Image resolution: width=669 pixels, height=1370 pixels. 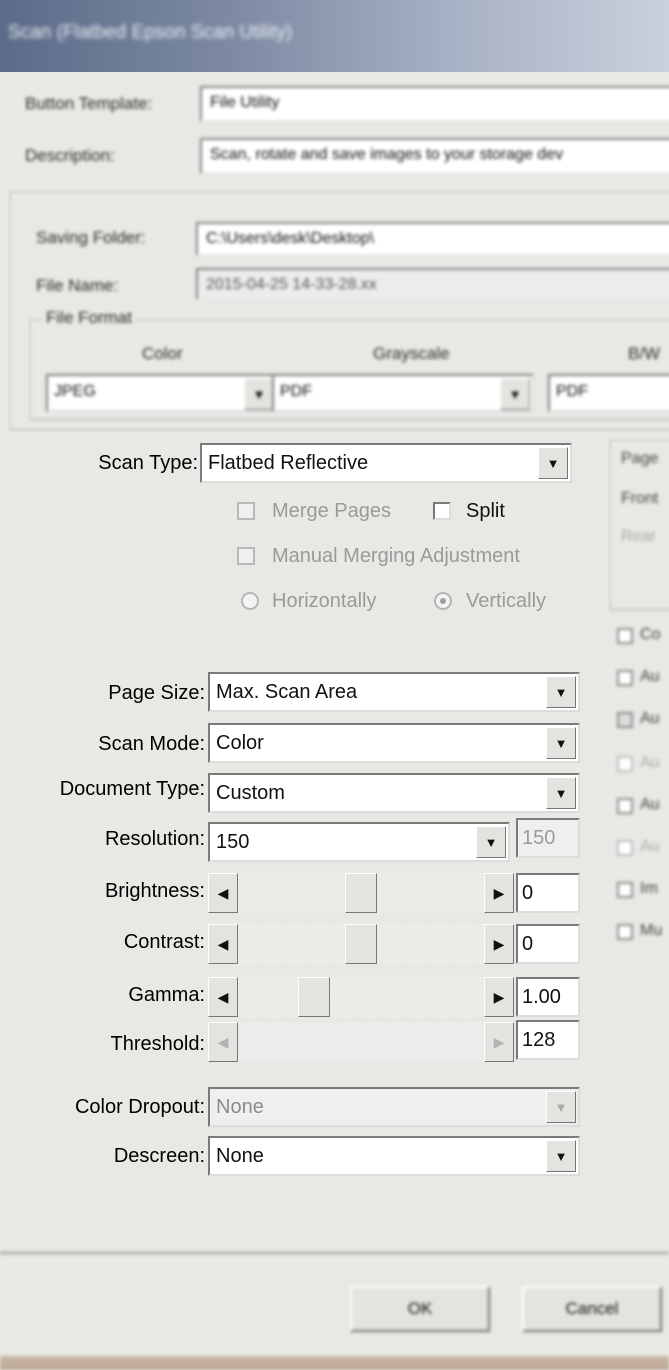 I want to click on threshold-value-field: 128, so click(x=548, y=1040).